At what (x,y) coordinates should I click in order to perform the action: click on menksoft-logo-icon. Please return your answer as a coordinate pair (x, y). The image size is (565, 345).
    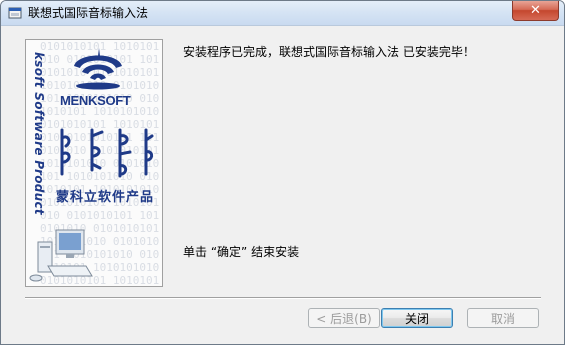
    Looking at the image, I should click on (98, 69).